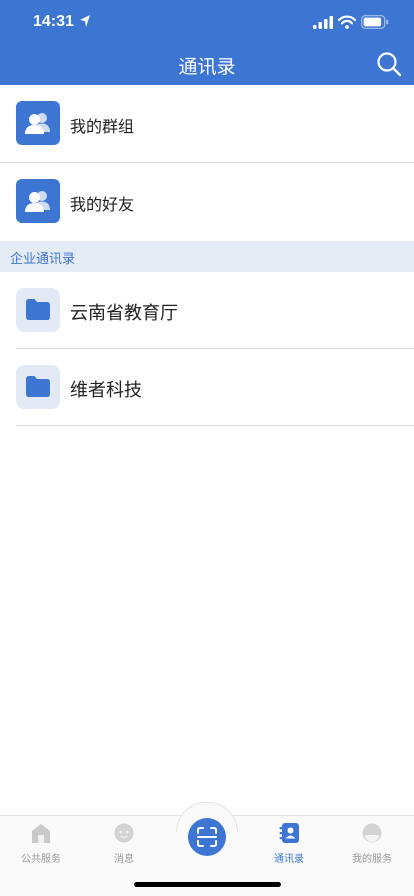 Image resolution: width=414 pixels, height=896 pixels. I want to click on my-friends-row: 我的好友, so click(207, 202).